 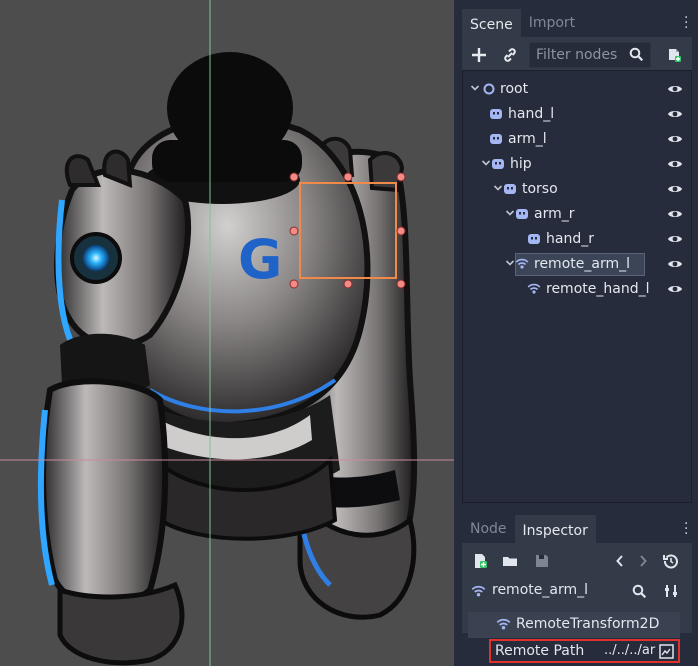 I want to click on assign-node-path-icon, so click(x=666, y=653).